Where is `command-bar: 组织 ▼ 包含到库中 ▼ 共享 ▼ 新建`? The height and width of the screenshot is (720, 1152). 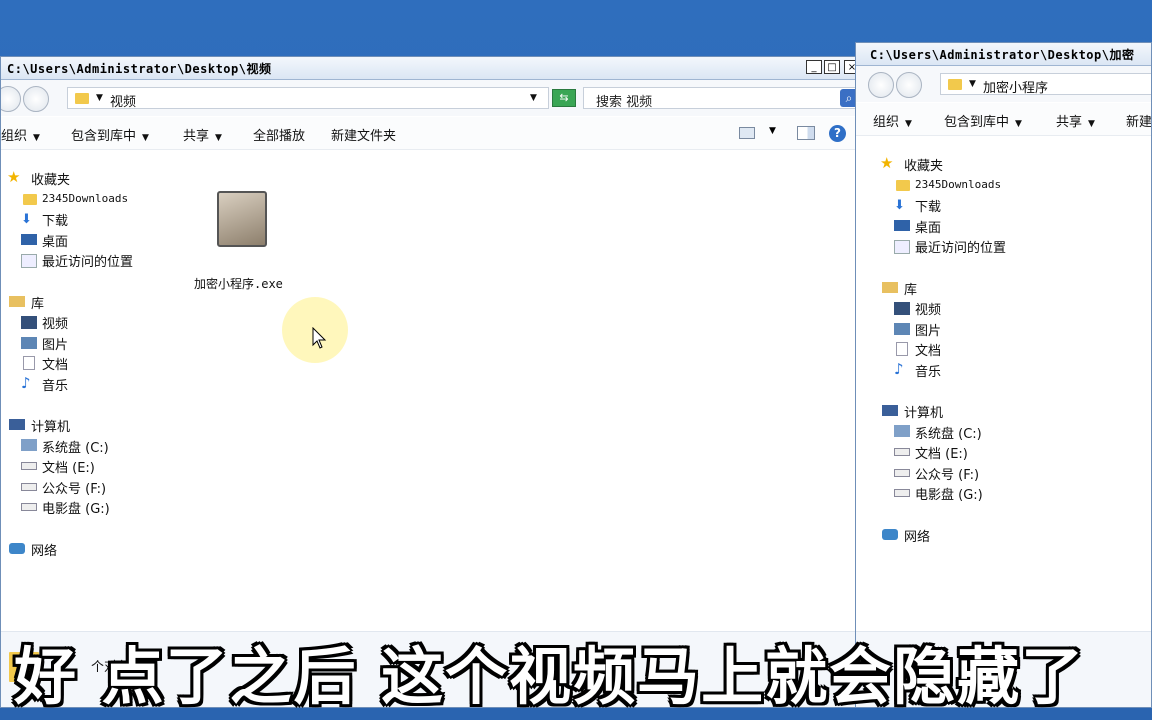 command-bar: 组织 ▼ 包含到库中 ▼ 共享 ▼ 新建 is located at coordinates (1003, 119).